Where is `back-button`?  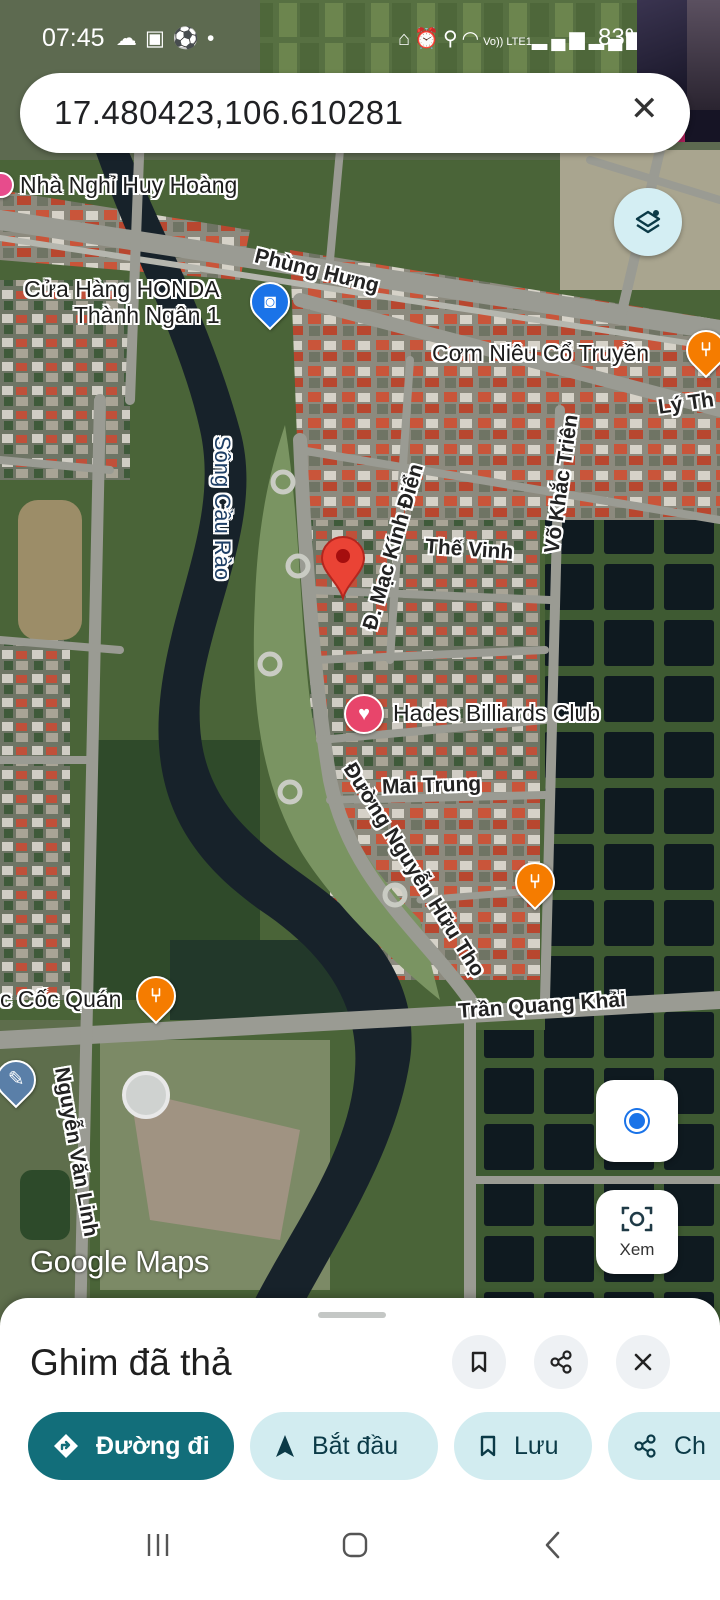
back-button is located at coordinates (553, 1545).